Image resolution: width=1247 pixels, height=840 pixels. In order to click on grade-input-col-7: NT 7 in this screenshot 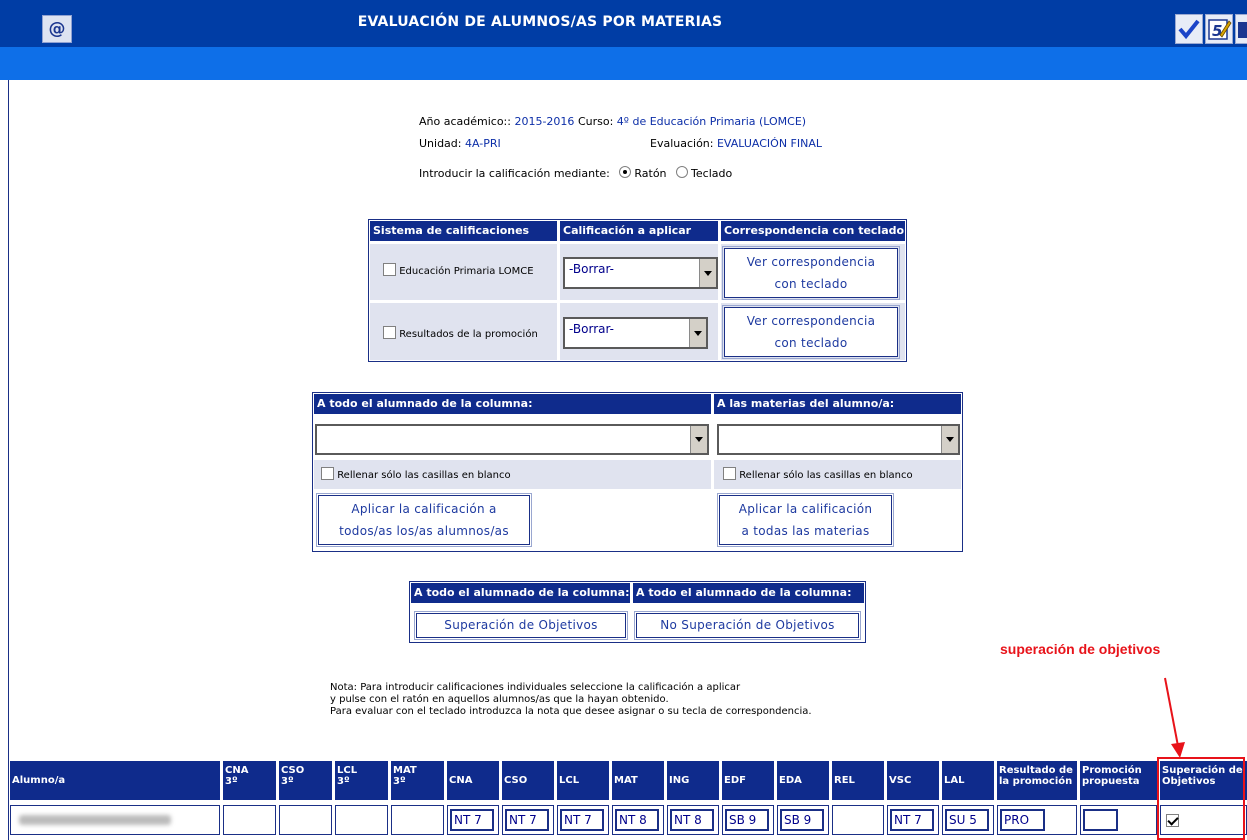, I will do `click(582, 820)`.